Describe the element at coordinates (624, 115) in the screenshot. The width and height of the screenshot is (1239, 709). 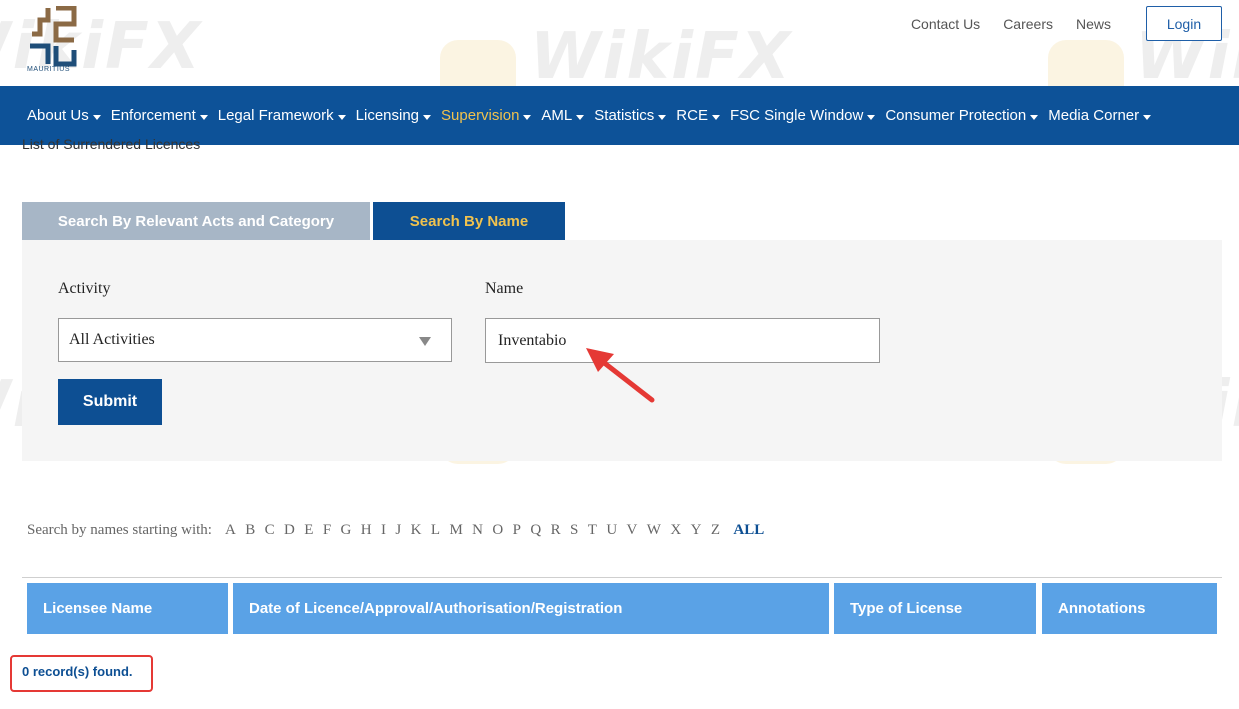
I see `nav-label: Statistics` at that location.